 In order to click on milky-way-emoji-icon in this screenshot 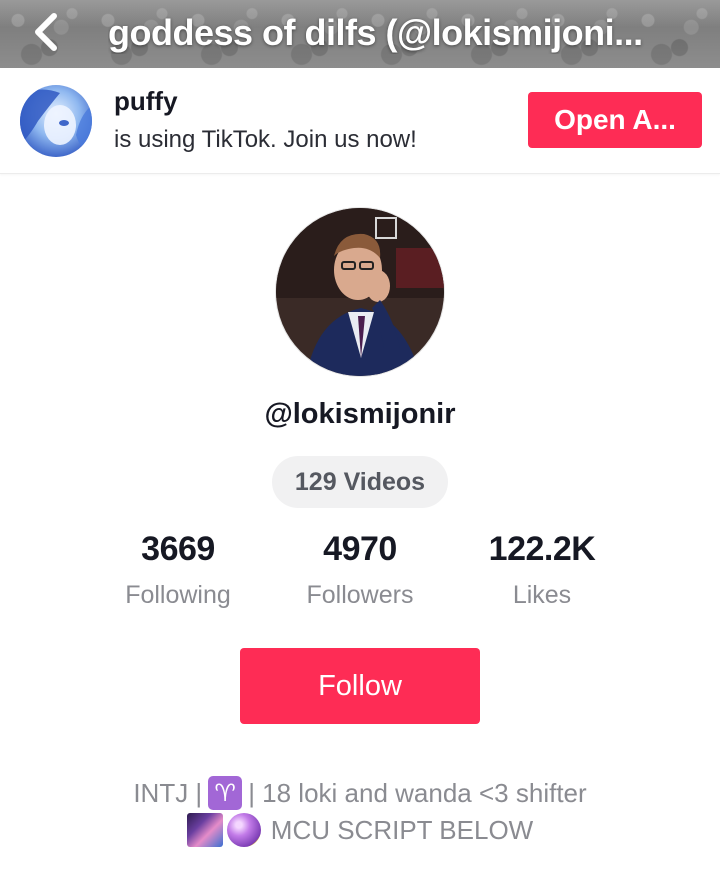, I will do `click(204, 830)`.